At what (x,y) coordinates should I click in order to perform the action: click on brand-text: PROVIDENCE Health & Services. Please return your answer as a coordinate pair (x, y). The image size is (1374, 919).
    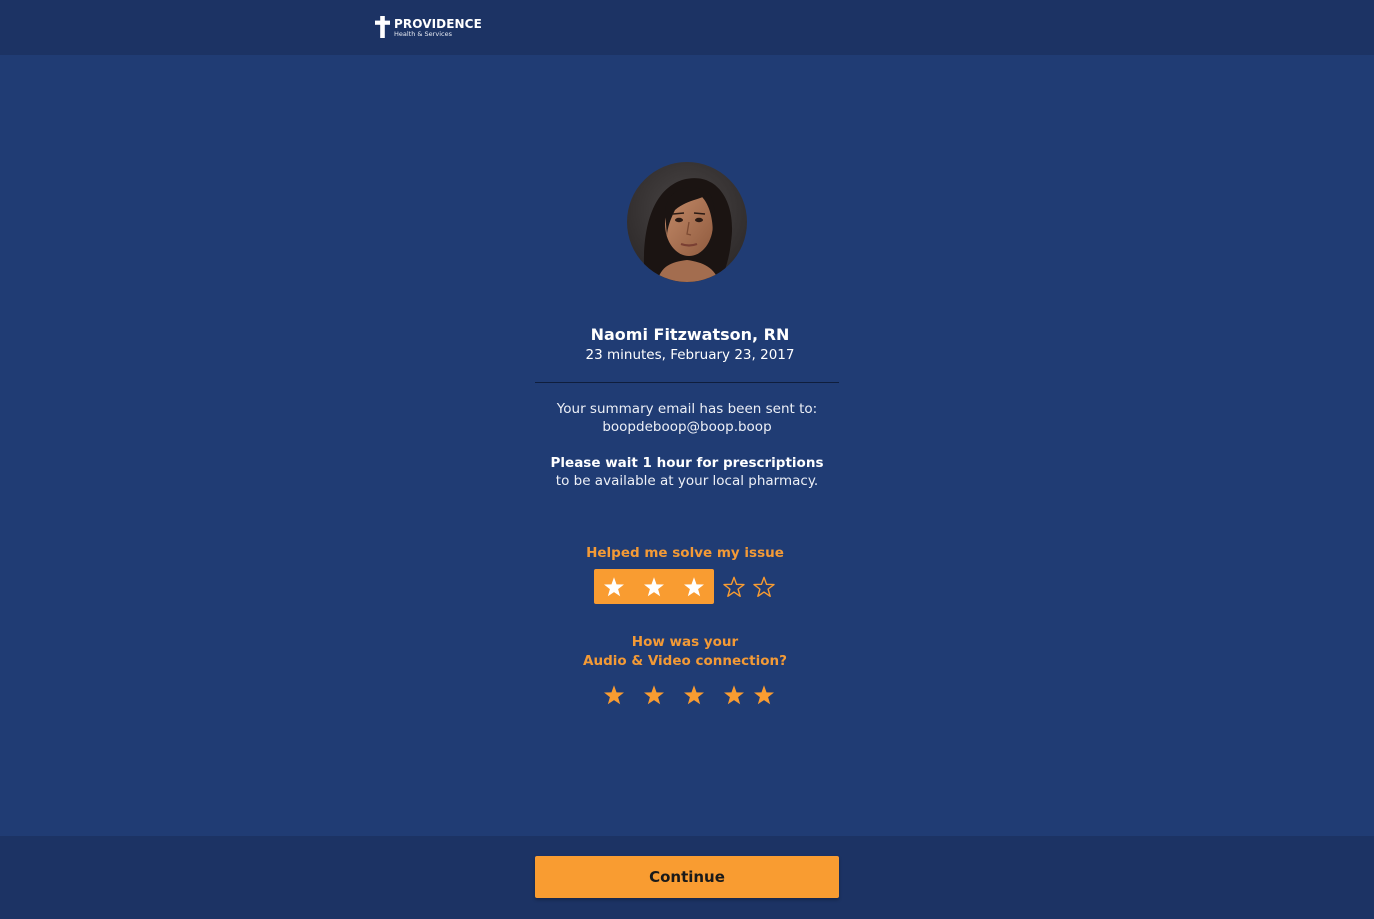
    Looking at the image, I should click on (438, 27).